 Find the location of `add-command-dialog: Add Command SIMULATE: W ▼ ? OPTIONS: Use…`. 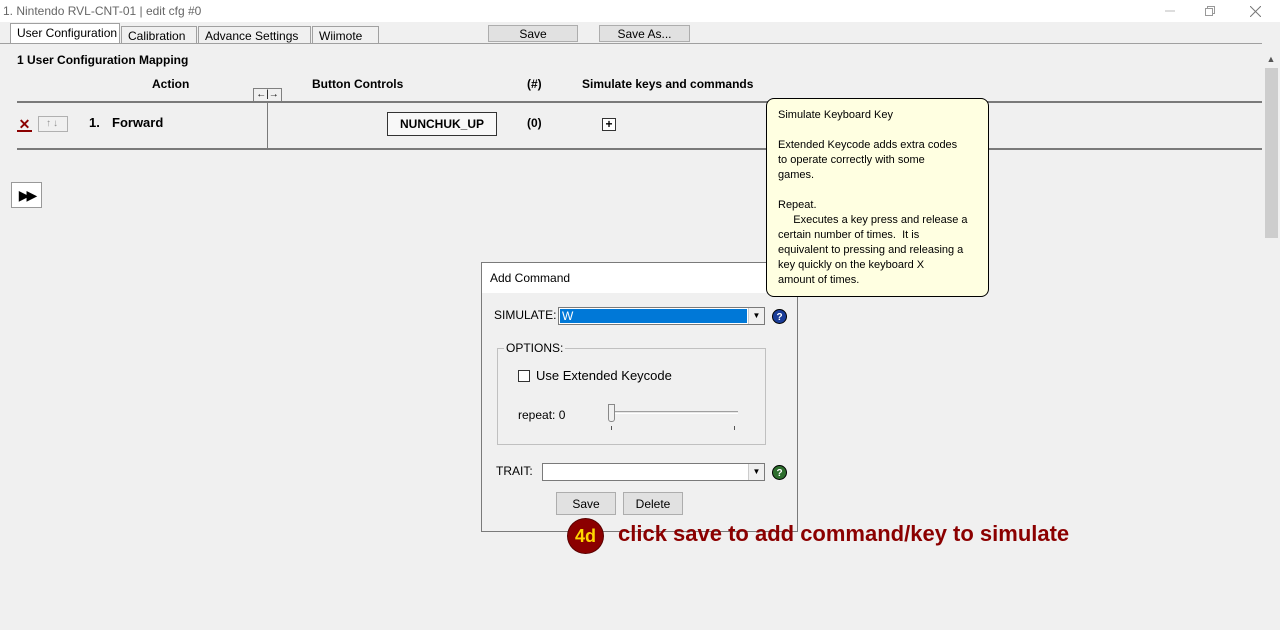

add-command-dialog: Add Command SIMULATE: W ▼ ? OPTIONS: Use… is located at coordinates (639, 397).